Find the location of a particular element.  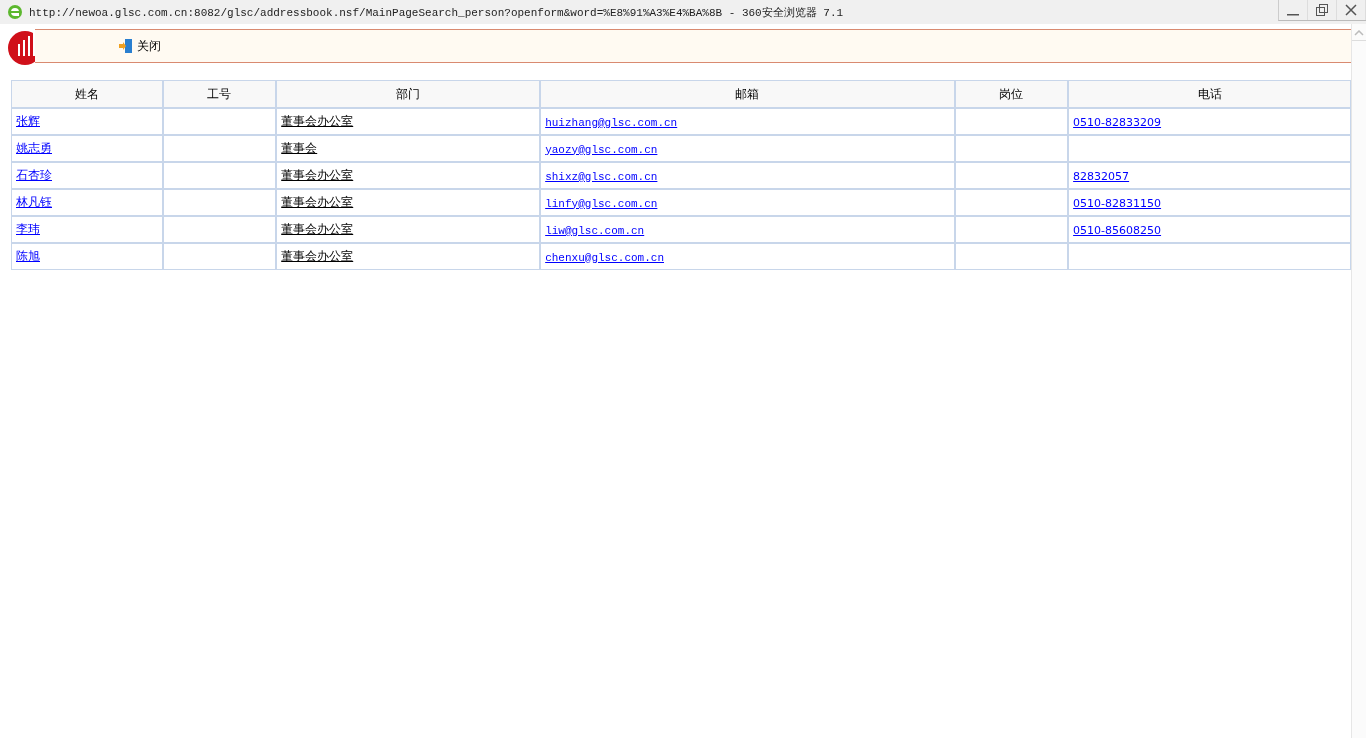

column-header: 岗位 is located at coordinates (1011, 93).